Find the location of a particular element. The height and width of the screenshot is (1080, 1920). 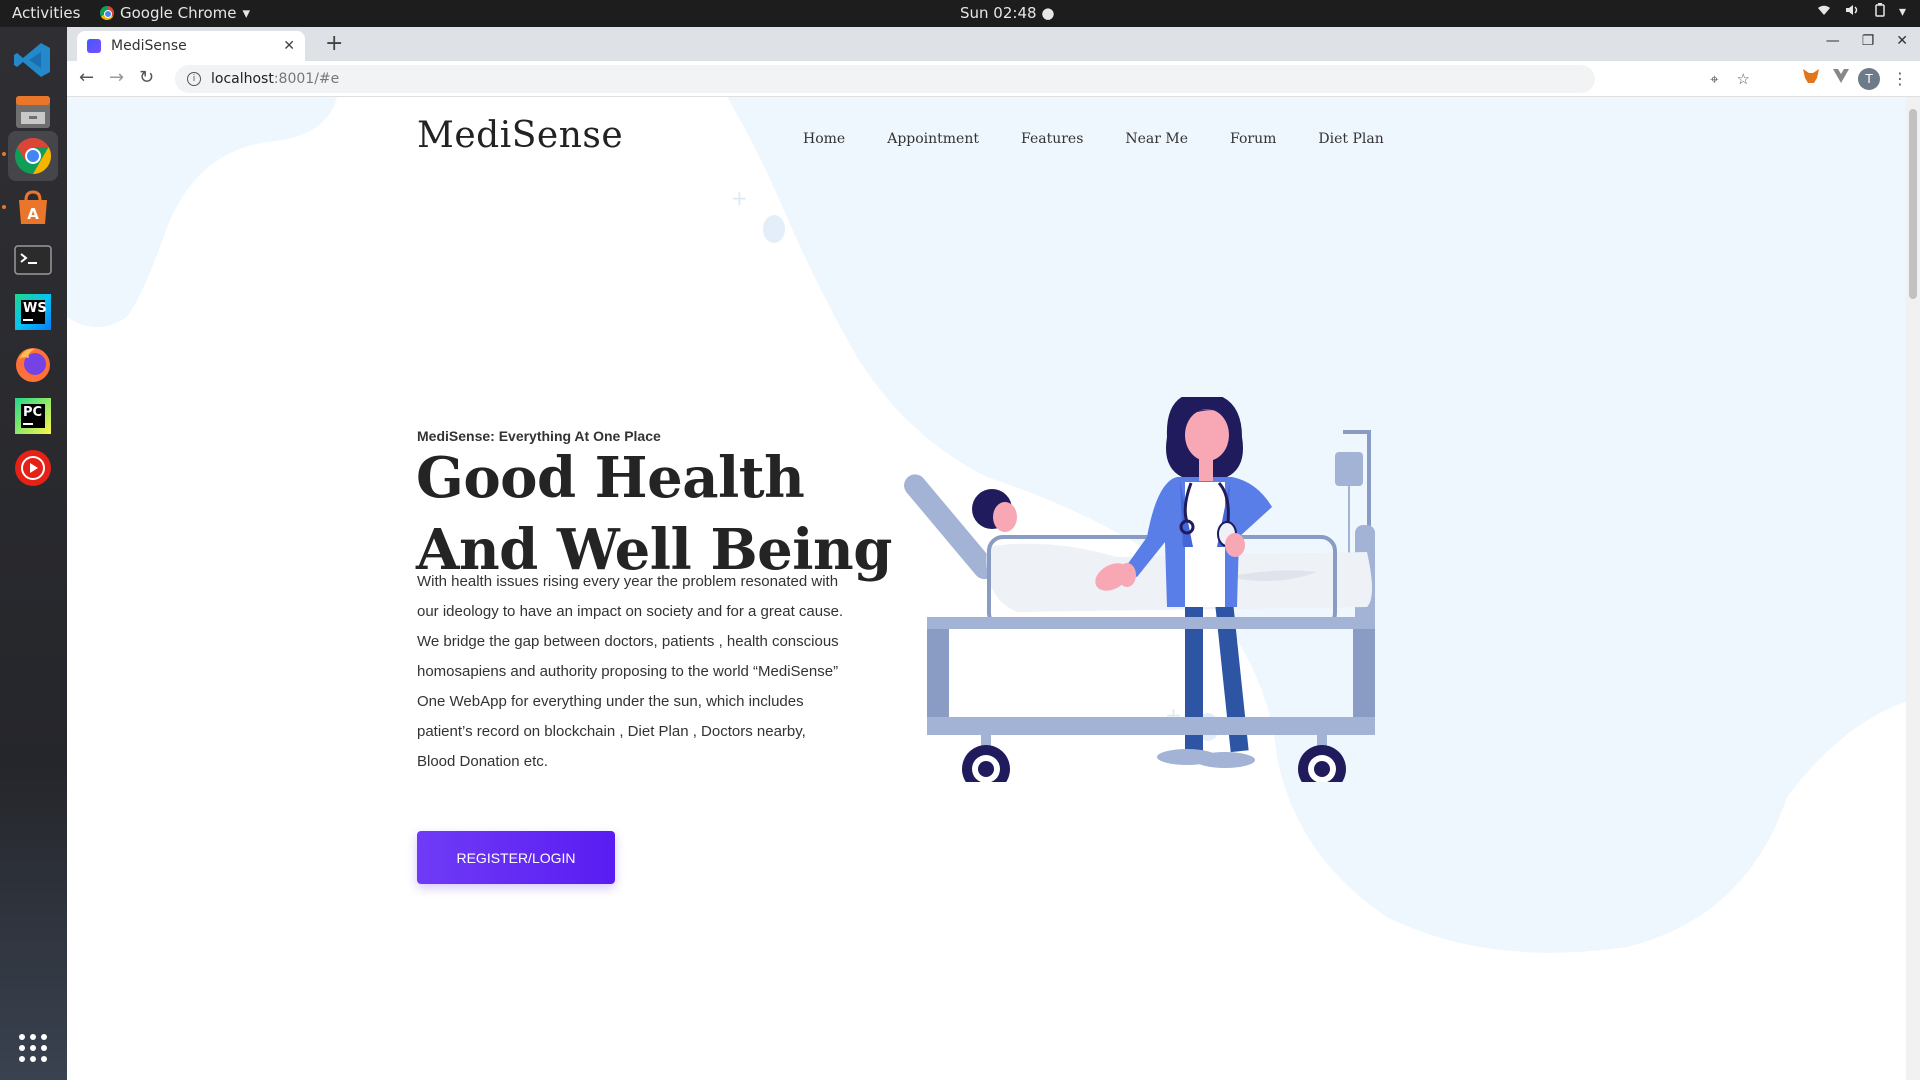

app-menu-label: Google Chrome is located at coordinates (178, 13).